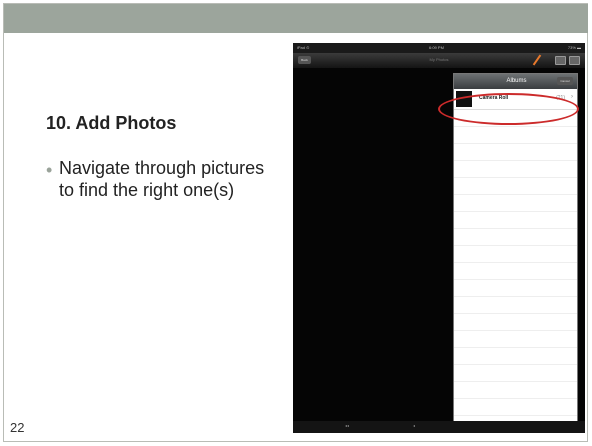 The width and height of the screenshot is (592, 446). I want to click on popover-title: Albums, so click(516, 81).